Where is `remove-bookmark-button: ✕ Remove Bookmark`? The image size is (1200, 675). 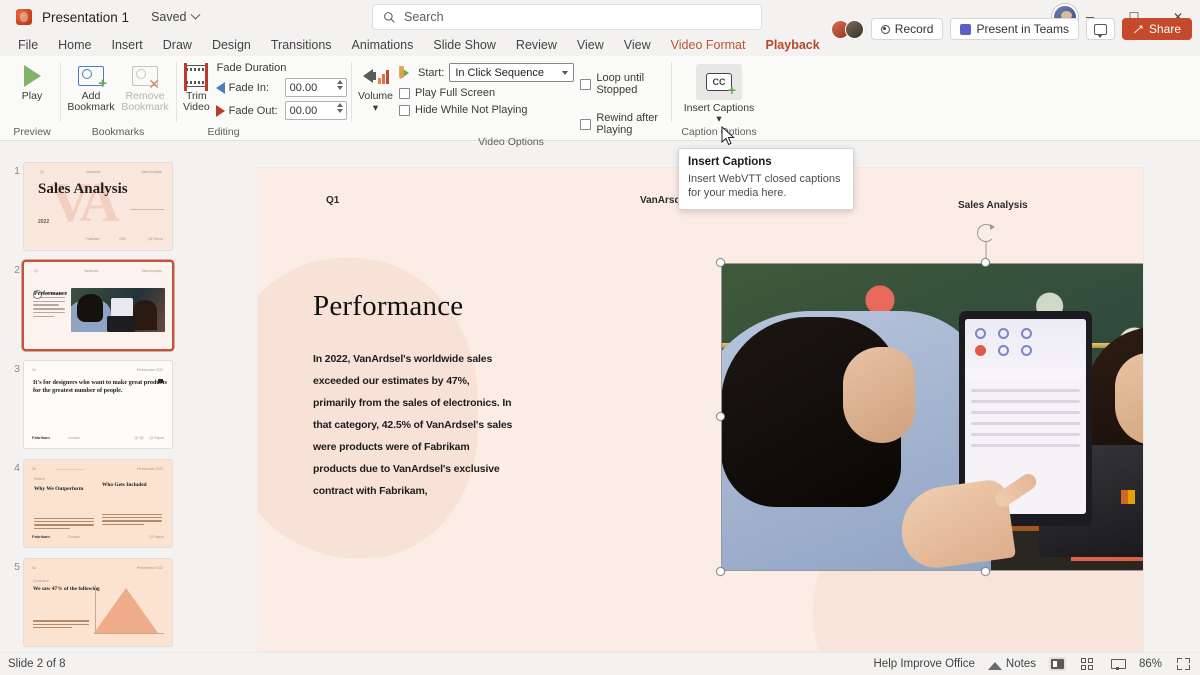
remove-bookmark-button: ✕ Remove Bookmark is located at coordinates (145, 87).